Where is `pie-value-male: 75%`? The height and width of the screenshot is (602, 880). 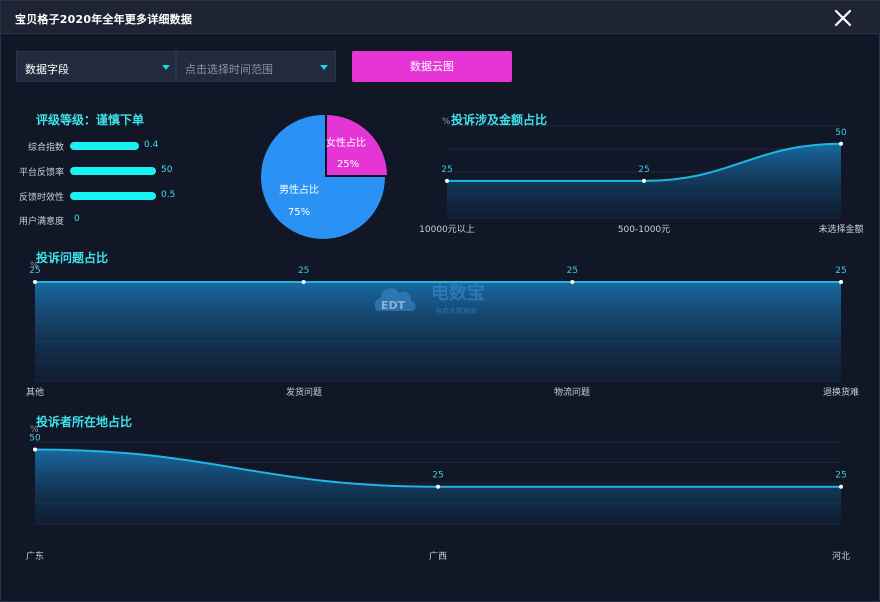
pie-value-male: 75% is located at coordinates (299, 212).